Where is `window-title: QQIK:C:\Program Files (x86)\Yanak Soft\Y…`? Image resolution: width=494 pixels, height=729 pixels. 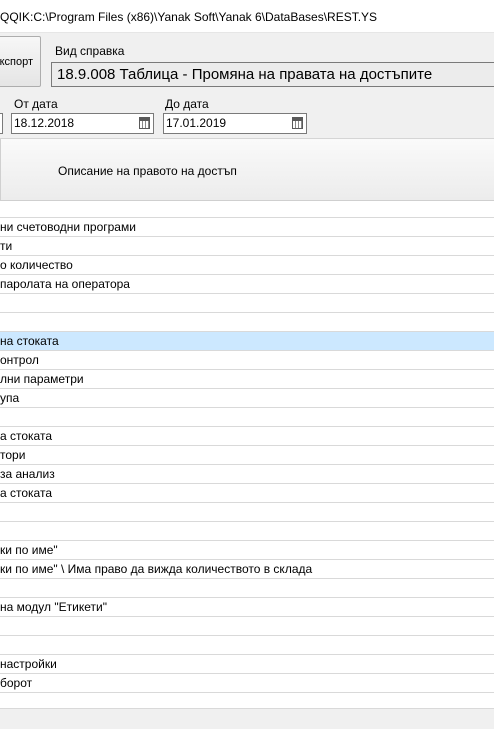 window-title: QQIK:C:\Program Files (x86)\Yanak Soft\Y… is located at coordinates (189, 17).